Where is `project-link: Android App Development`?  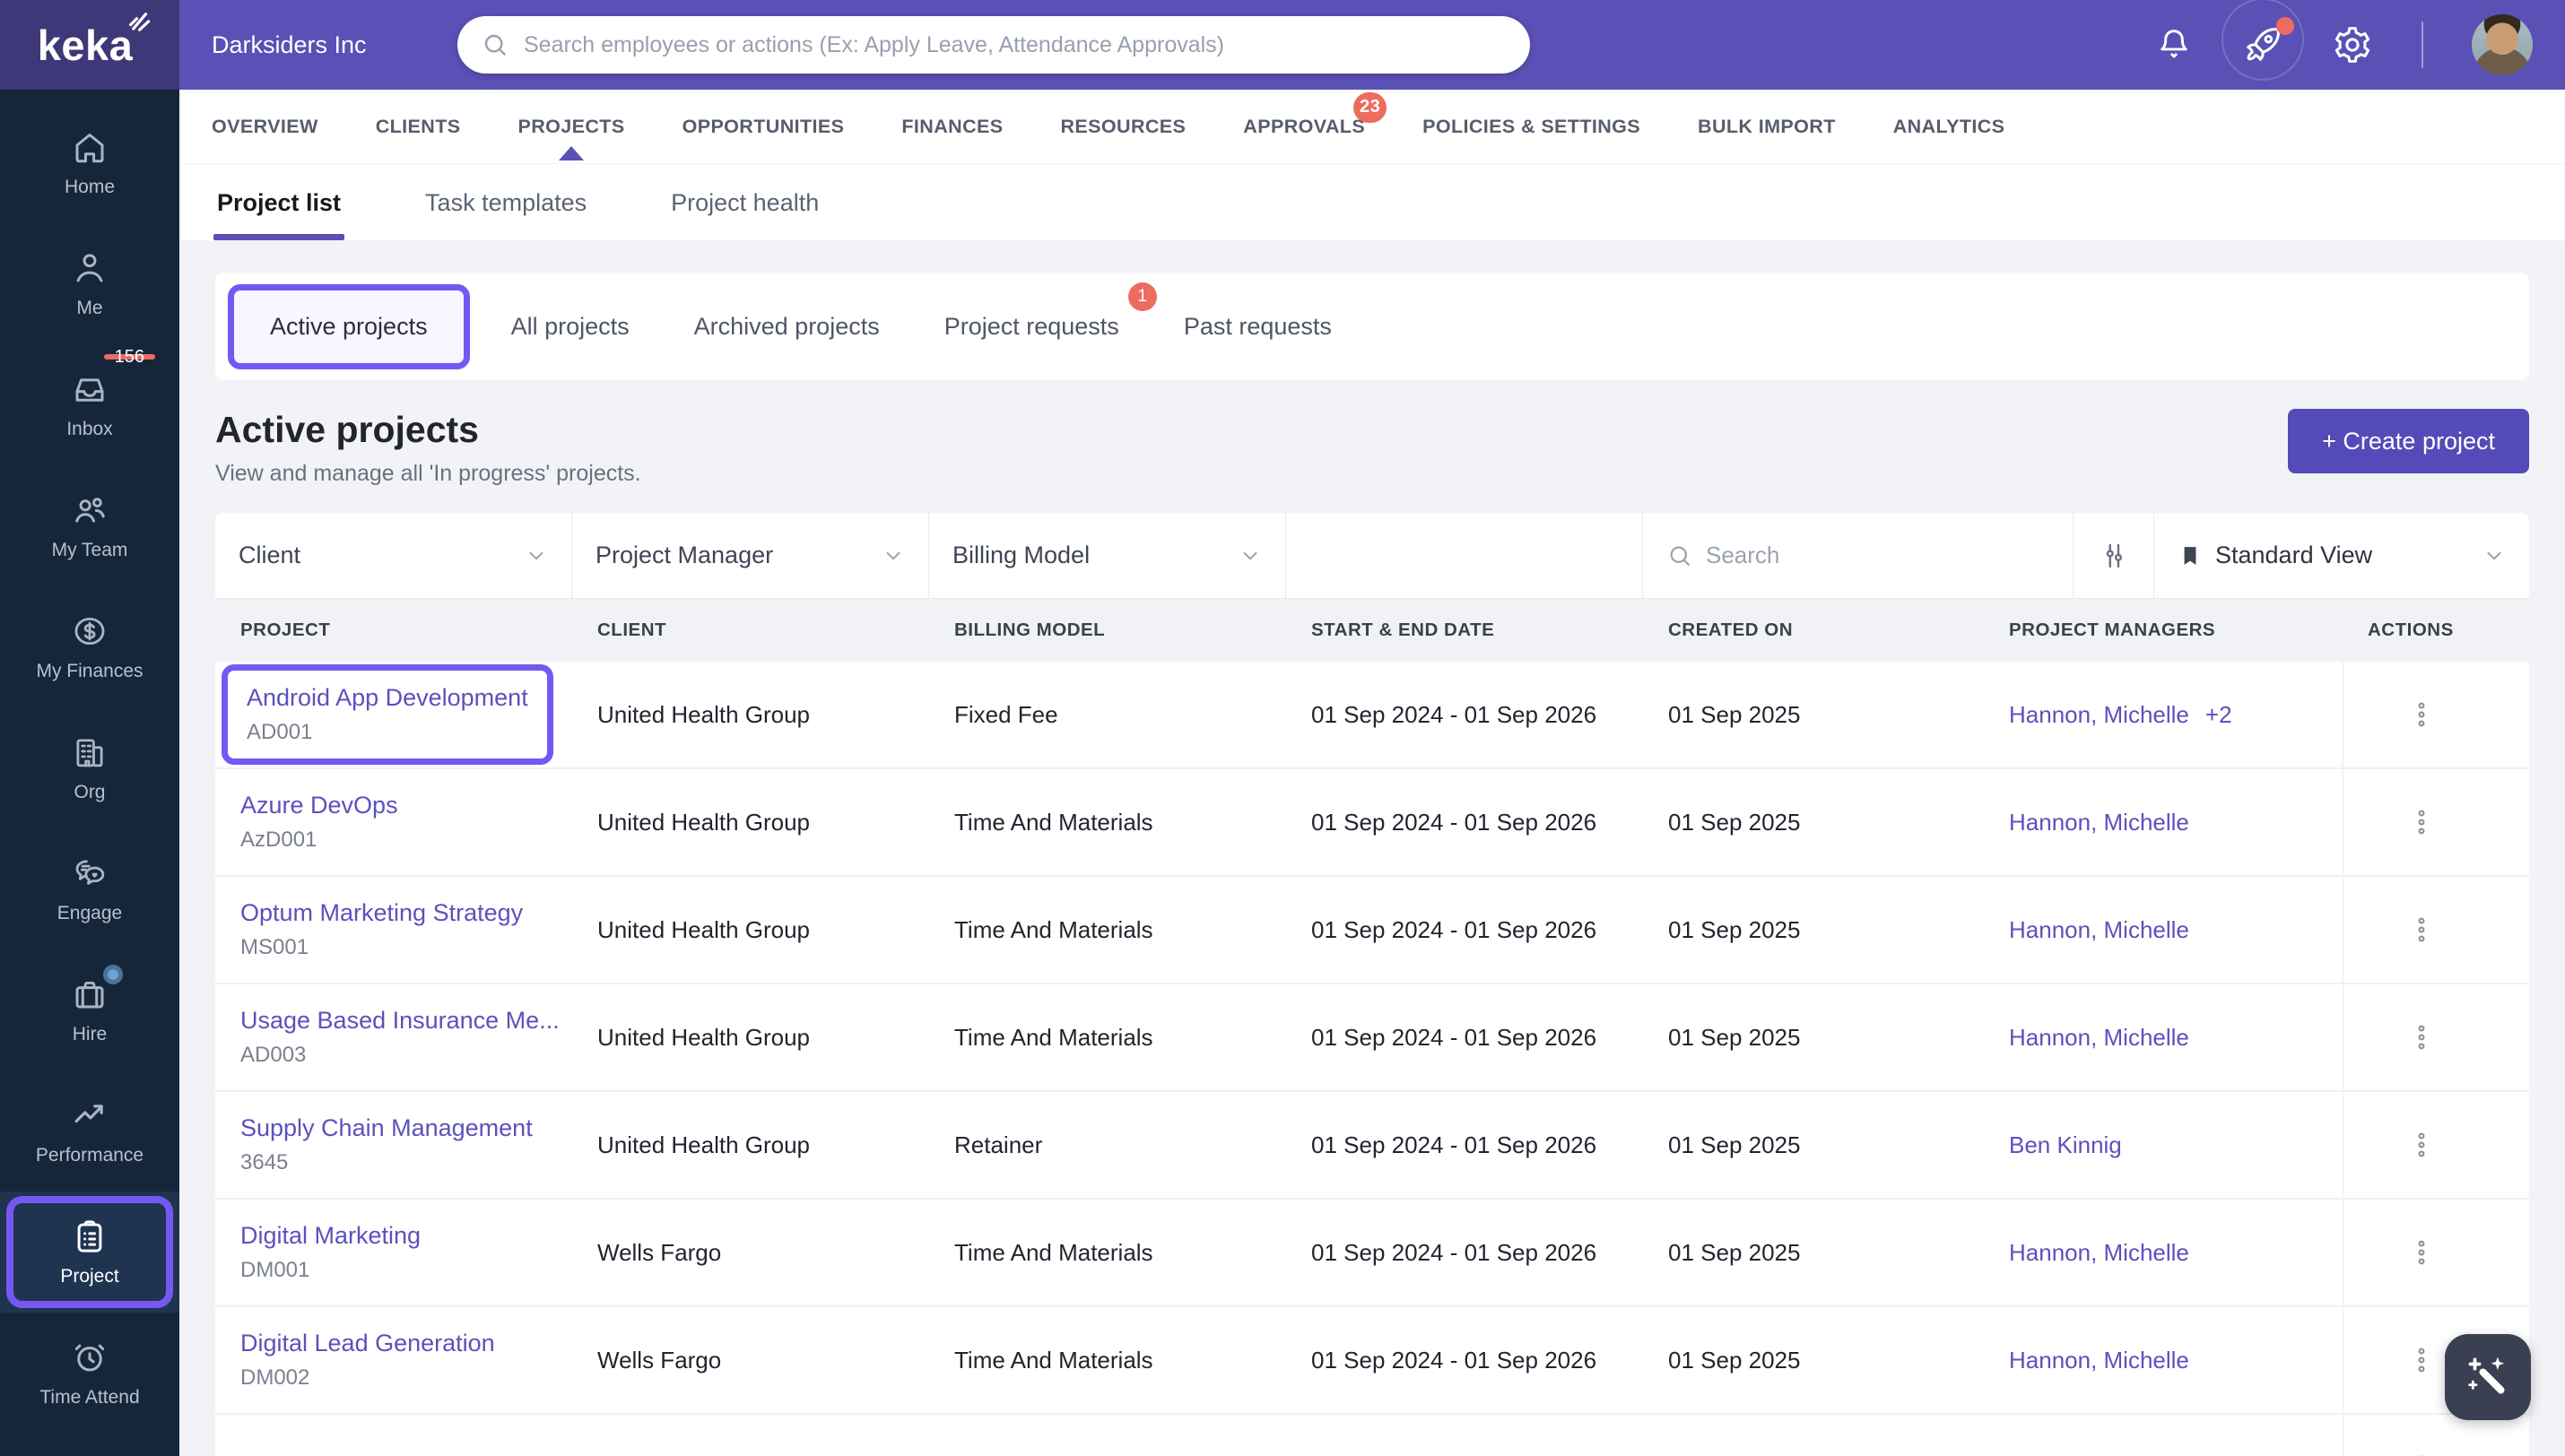
project-link: Android App Development is located at coordinates (387, 698).